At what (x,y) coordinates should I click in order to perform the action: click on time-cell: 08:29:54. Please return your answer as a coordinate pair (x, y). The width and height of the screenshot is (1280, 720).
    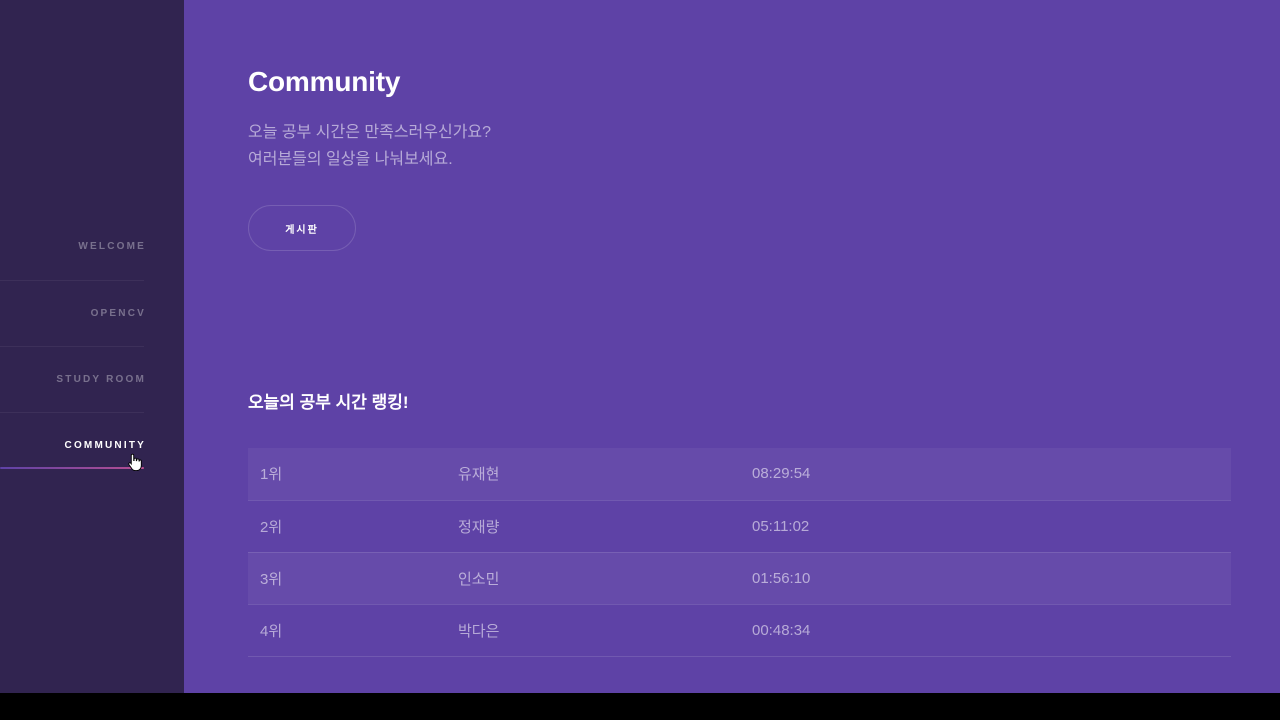
    Looking at the image, I should click on (781, 474).